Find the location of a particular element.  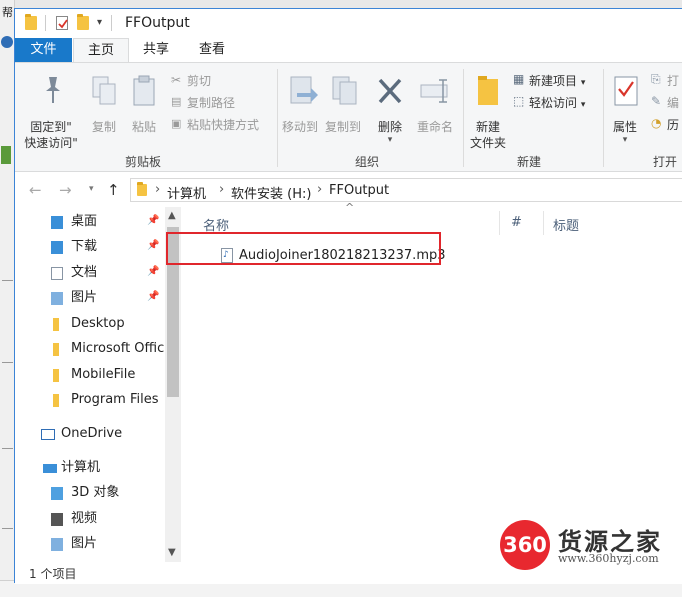

3d-objects-icon is located at coordinates (57, 493).